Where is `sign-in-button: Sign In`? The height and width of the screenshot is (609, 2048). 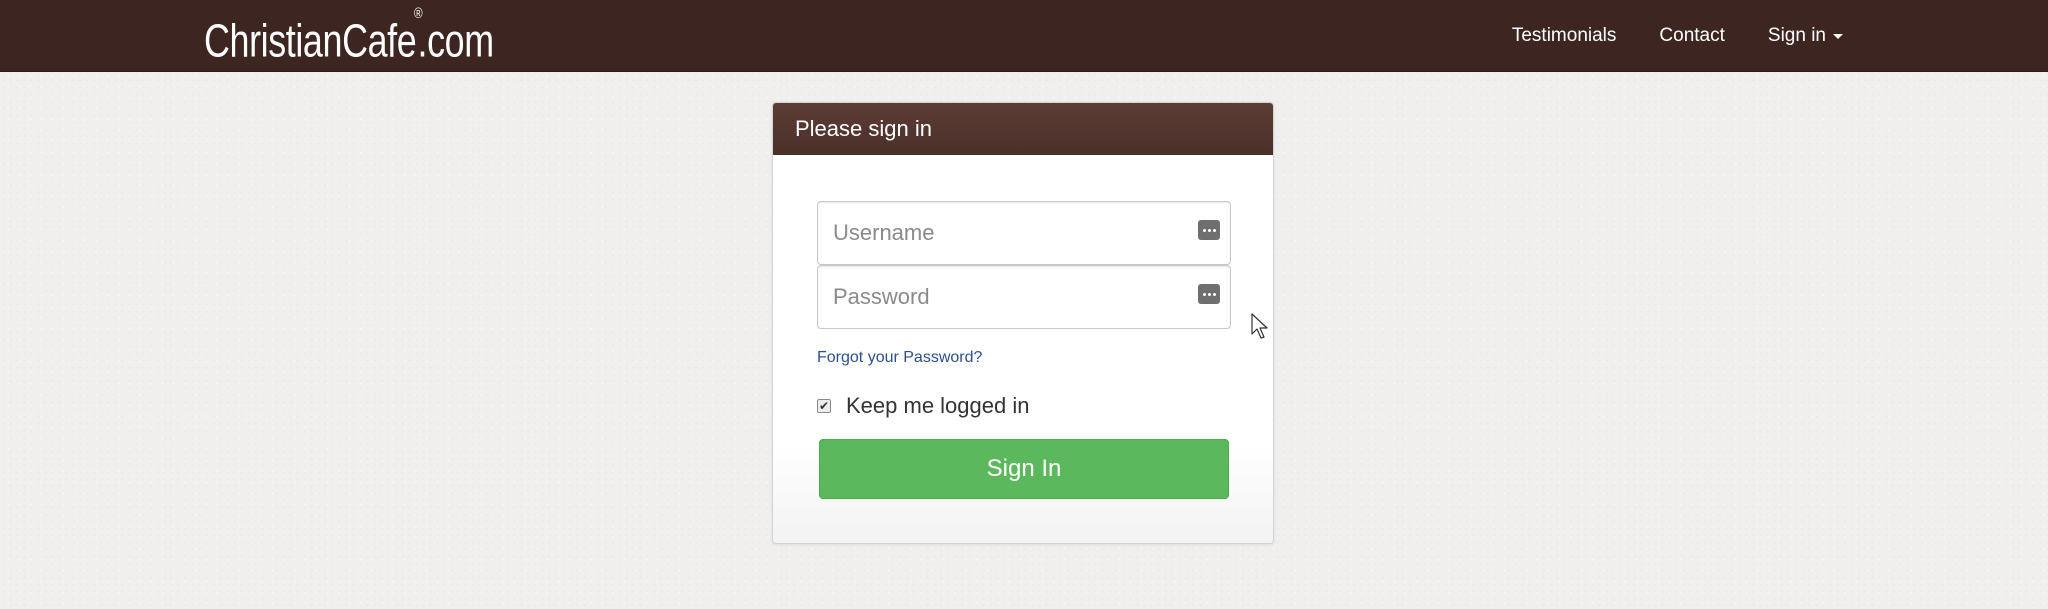
sign-in-button: Sign In is located at coordinates (1024, 469).